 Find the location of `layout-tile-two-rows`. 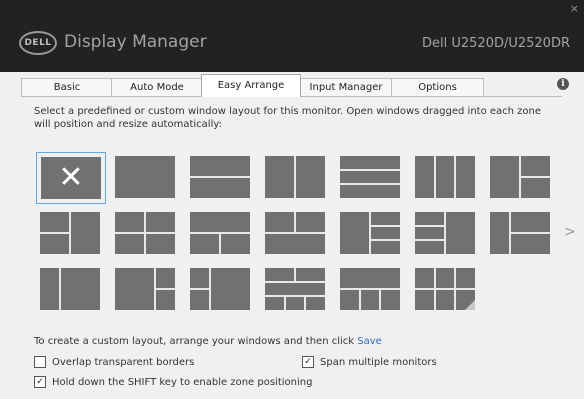

layout-tile-two-rows is located at coordinates (220, 177).